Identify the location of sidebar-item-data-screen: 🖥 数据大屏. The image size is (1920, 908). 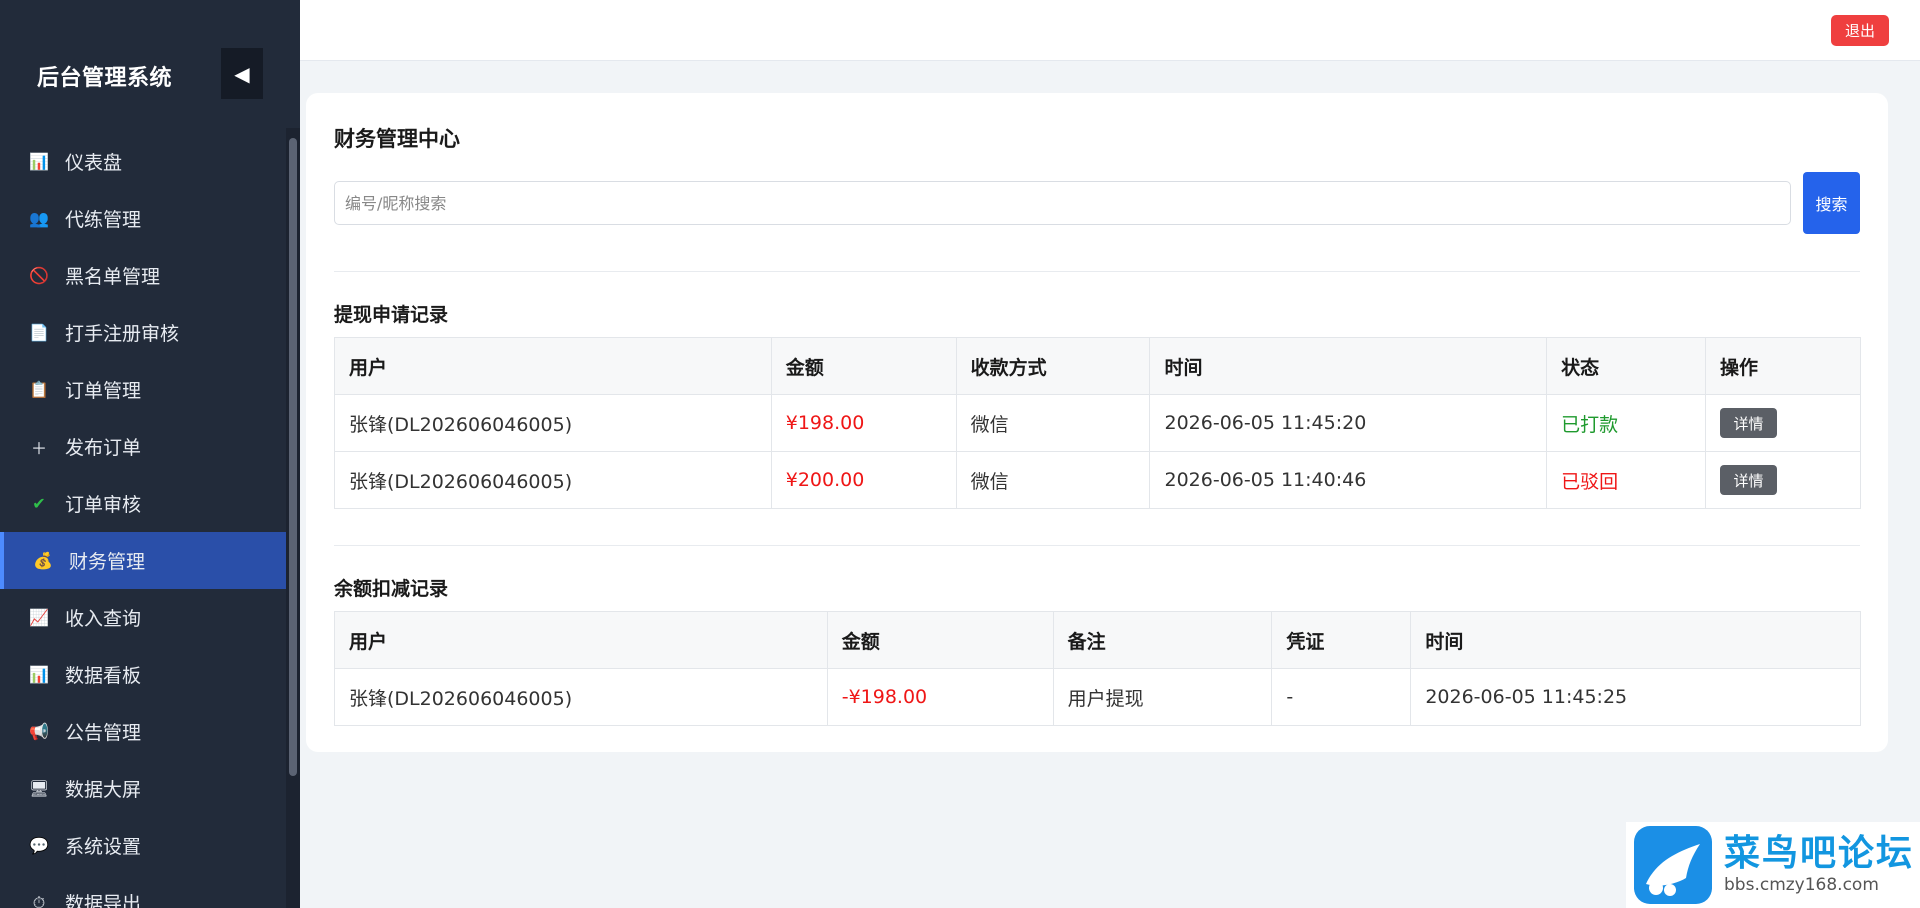
(143, 788).